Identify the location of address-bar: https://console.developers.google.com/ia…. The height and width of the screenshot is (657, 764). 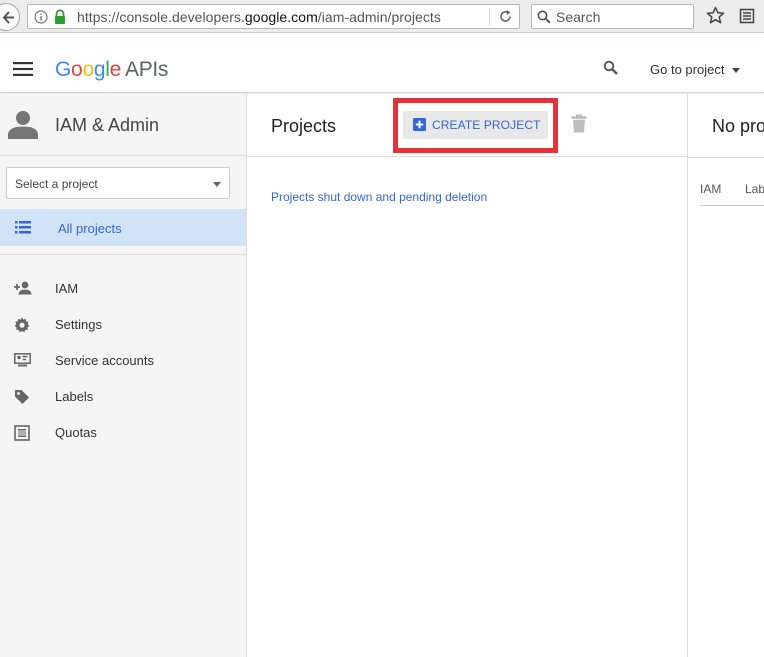
(273, 16).